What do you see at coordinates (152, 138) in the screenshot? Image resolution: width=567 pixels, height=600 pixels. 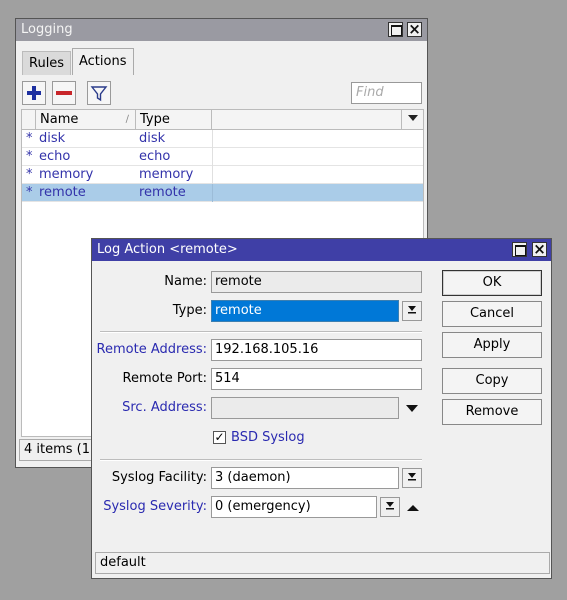 I see `row-type: disk` at bounding box center [152, 138].